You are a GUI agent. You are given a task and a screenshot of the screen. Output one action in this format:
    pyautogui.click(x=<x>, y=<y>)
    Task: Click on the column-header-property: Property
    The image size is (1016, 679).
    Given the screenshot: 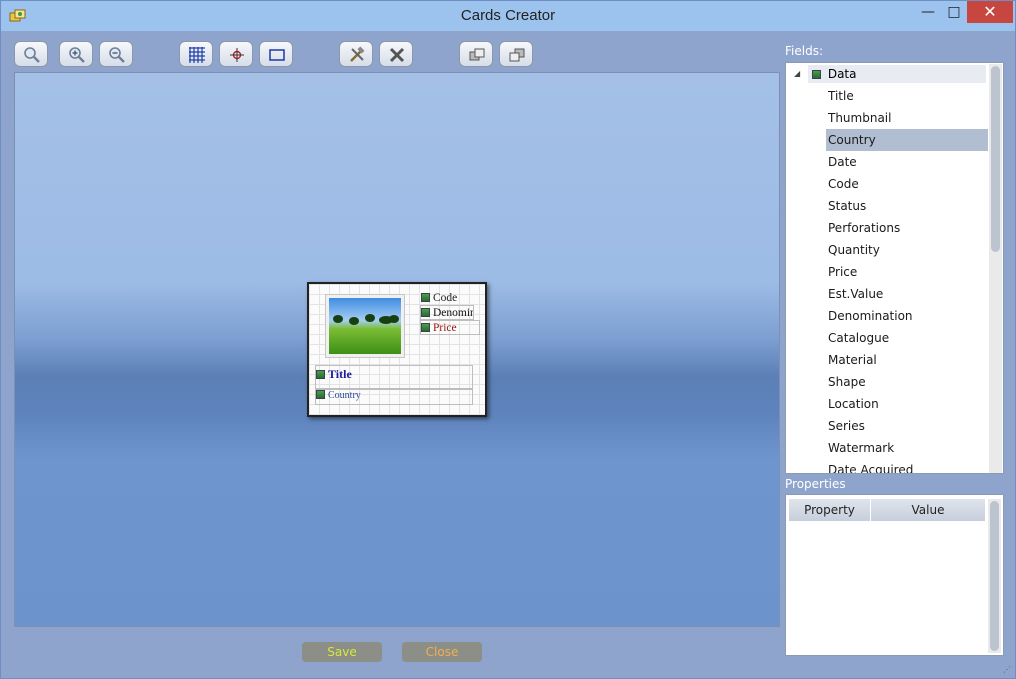 What is the action you would take?
    pyautogui.click(x=830, y=510)
    